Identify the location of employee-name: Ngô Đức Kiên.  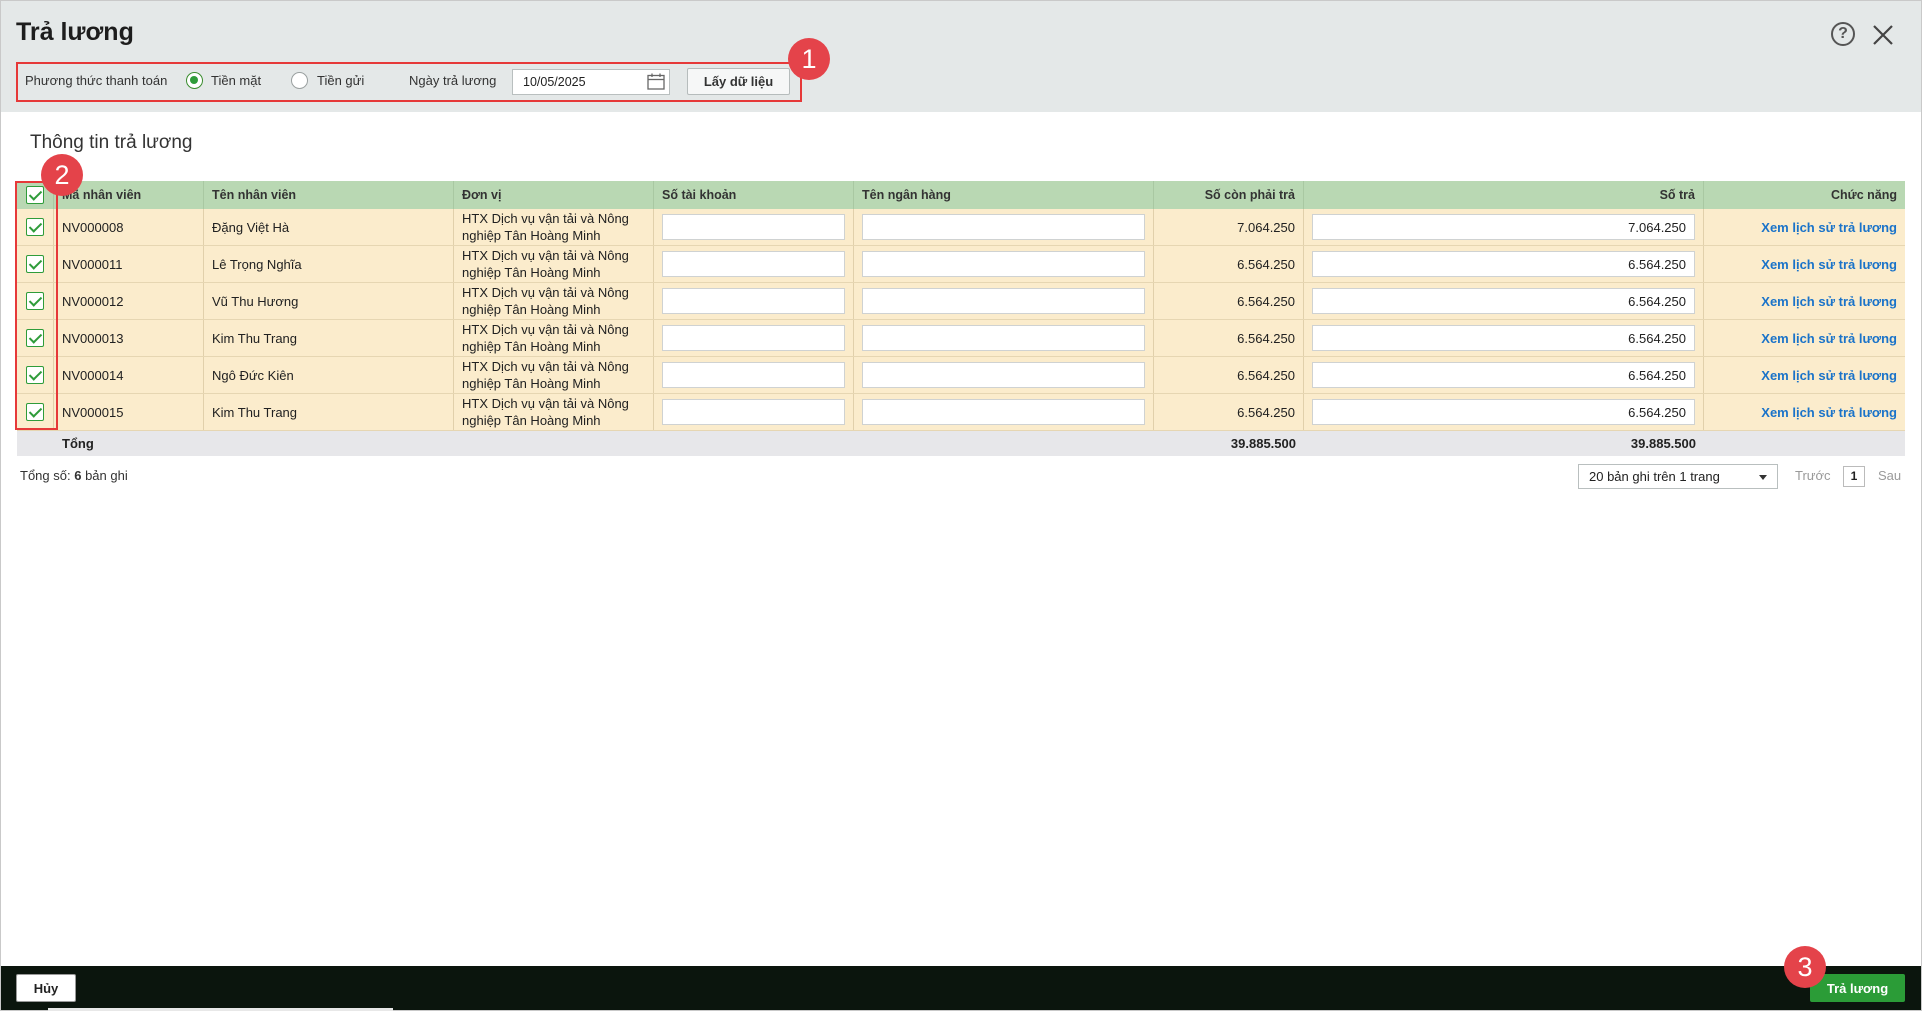
(329, 375).